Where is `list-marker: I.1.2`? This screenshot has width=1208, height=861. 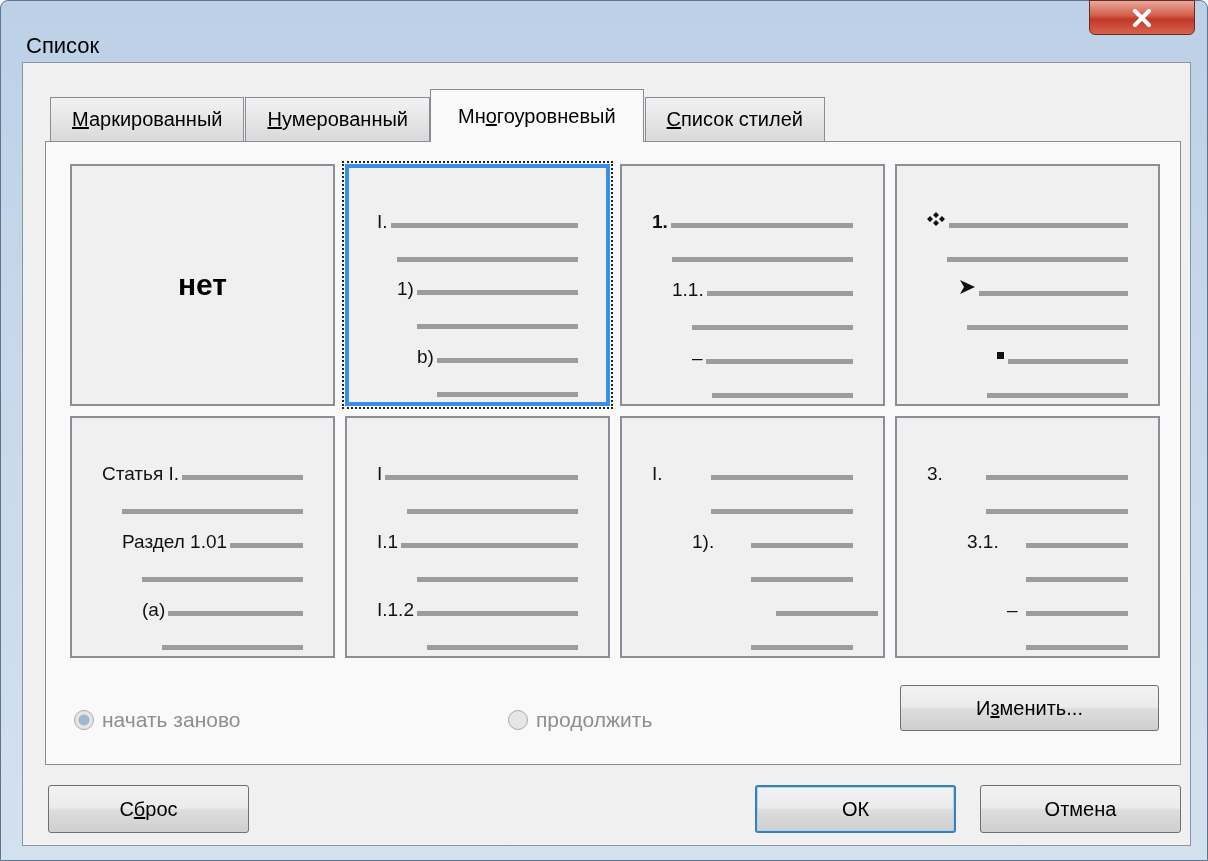
list-marker: I.1.2 is located at coordinates (395, 610).